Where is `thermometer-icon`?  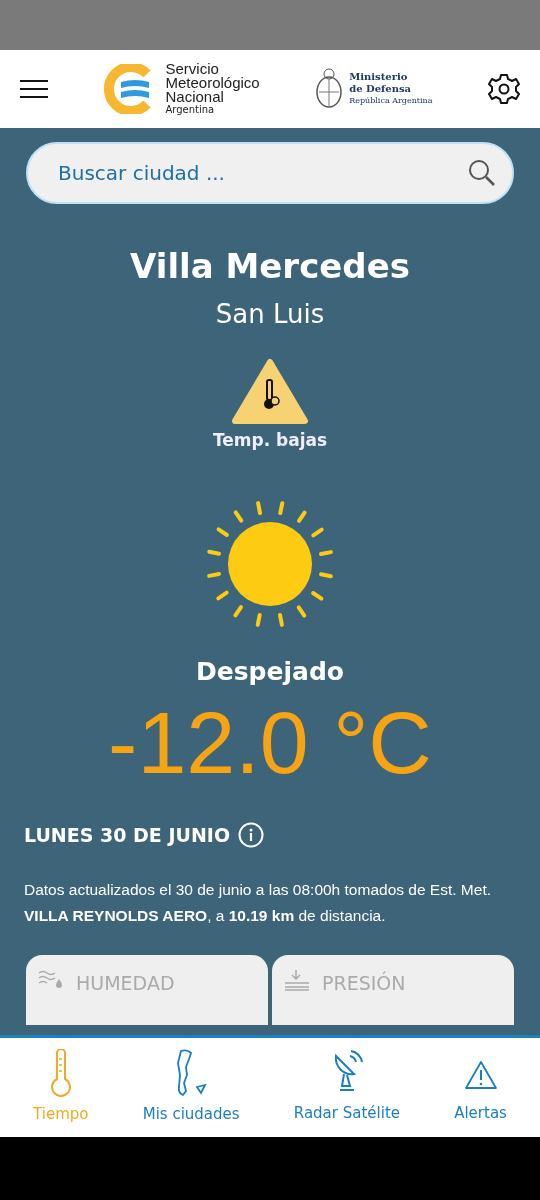
thermometer-icon is located at coordinates (60, 1073).